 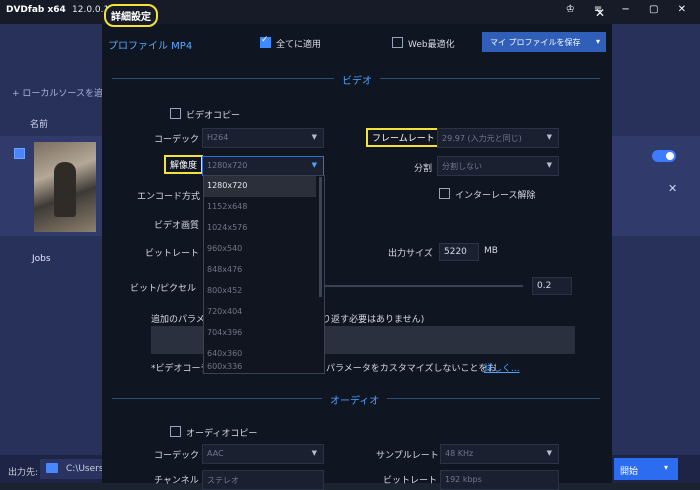 I want to click on video-bitrate-label: ビットレート, so click(x=172, y=254).